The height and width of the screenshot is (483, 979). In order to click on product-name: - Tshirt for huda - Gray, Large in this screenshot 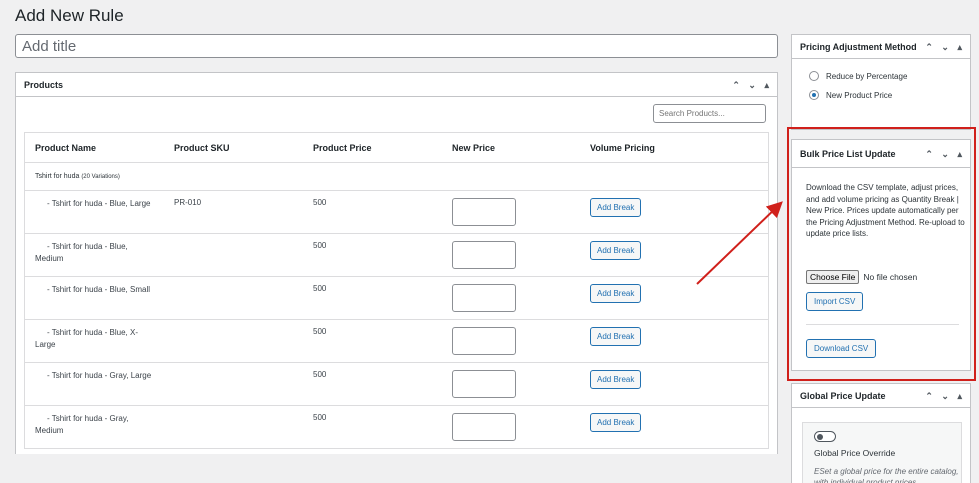, I will do `click(99, 375)`.